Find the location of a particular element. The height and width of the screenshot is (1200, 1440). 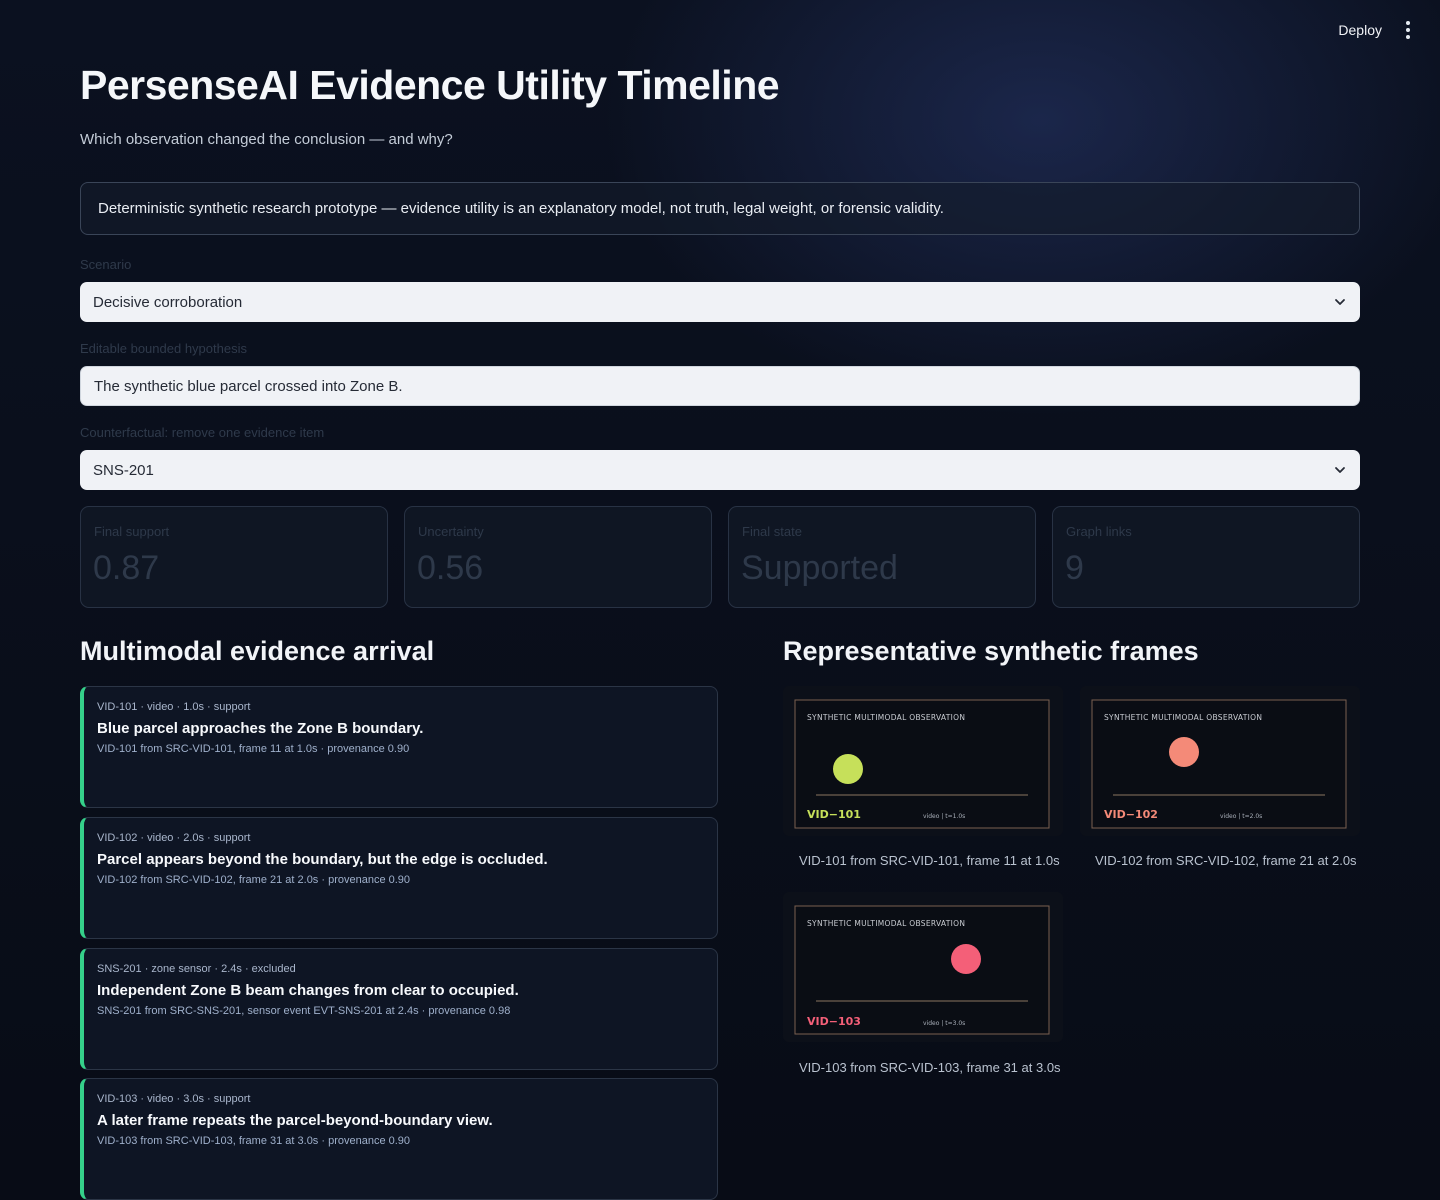

metric-value: 0.56 is located at coordinates (450, 568).